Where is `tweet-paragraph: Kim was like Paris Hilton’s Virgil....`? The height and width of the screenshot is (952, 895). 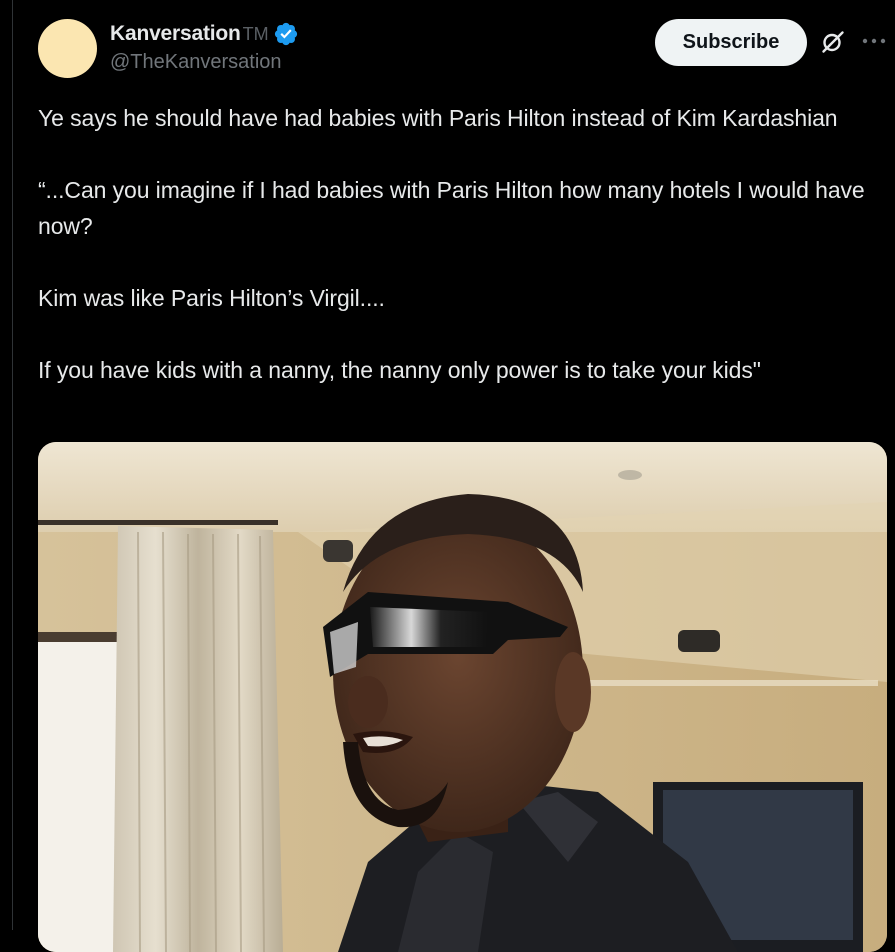
tweet-paragraph: Kim was like Paris Hilton’s Virgil.... is located at coordinates (211, 298).